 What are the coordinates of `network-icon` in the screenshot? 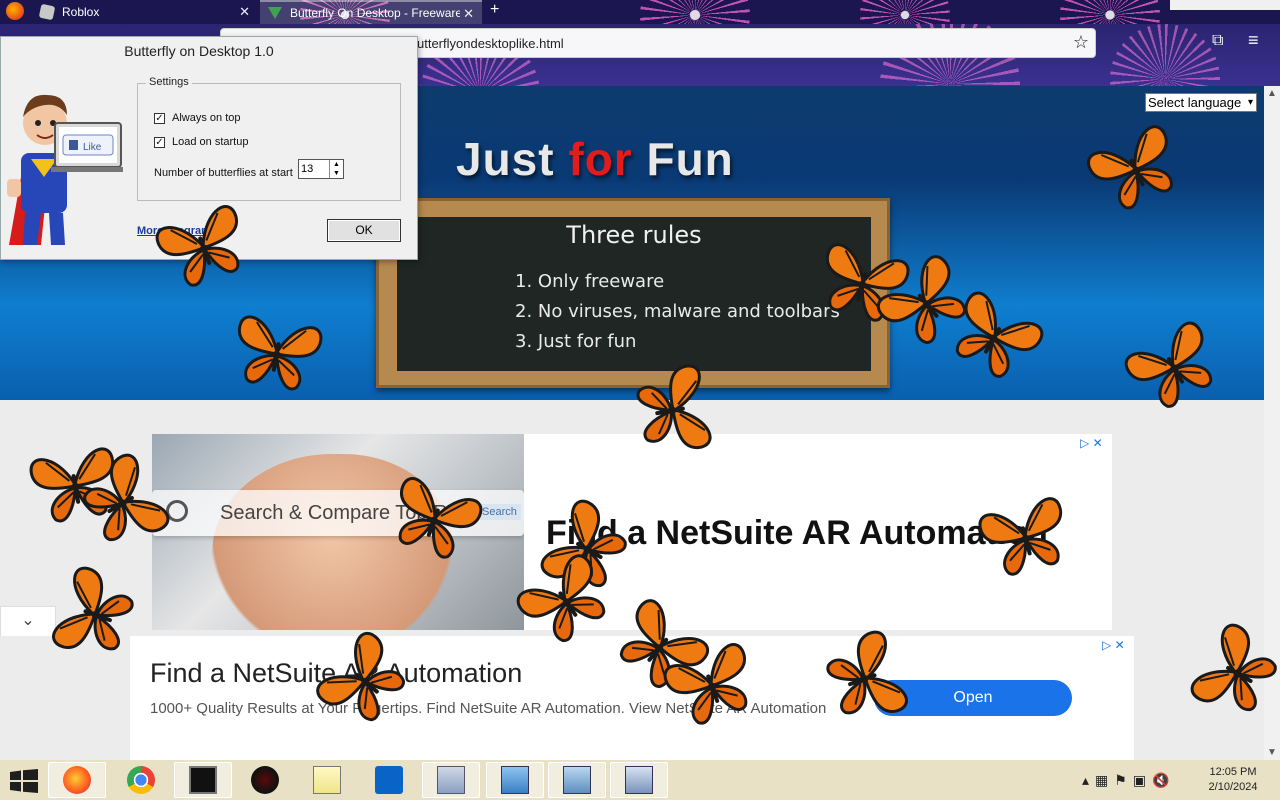 It's located at (577, 780).